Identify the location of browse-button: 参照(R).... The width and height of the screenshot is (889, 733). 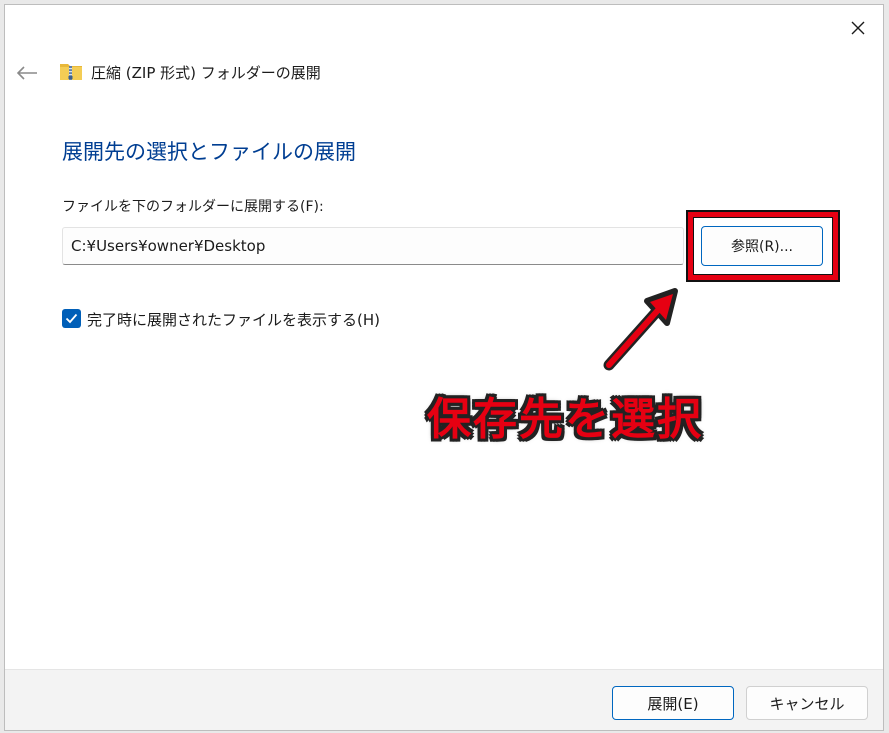
(762, 246).